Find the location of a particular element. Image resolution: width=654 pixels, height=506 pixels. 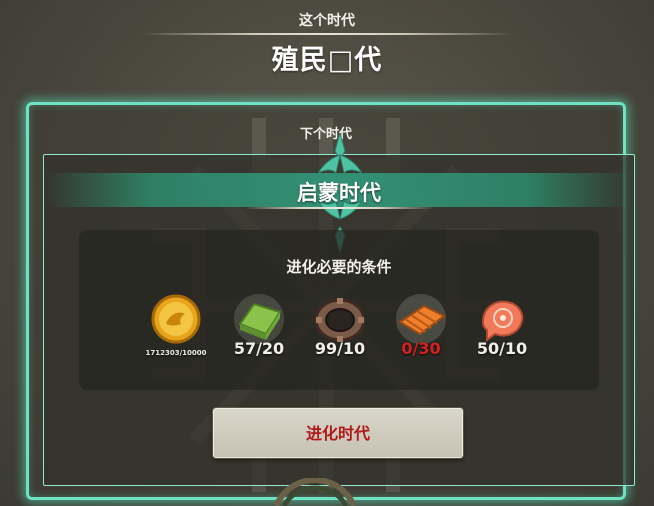

evolve-era-button: 进化时代 is located at coordinates (338, 433).